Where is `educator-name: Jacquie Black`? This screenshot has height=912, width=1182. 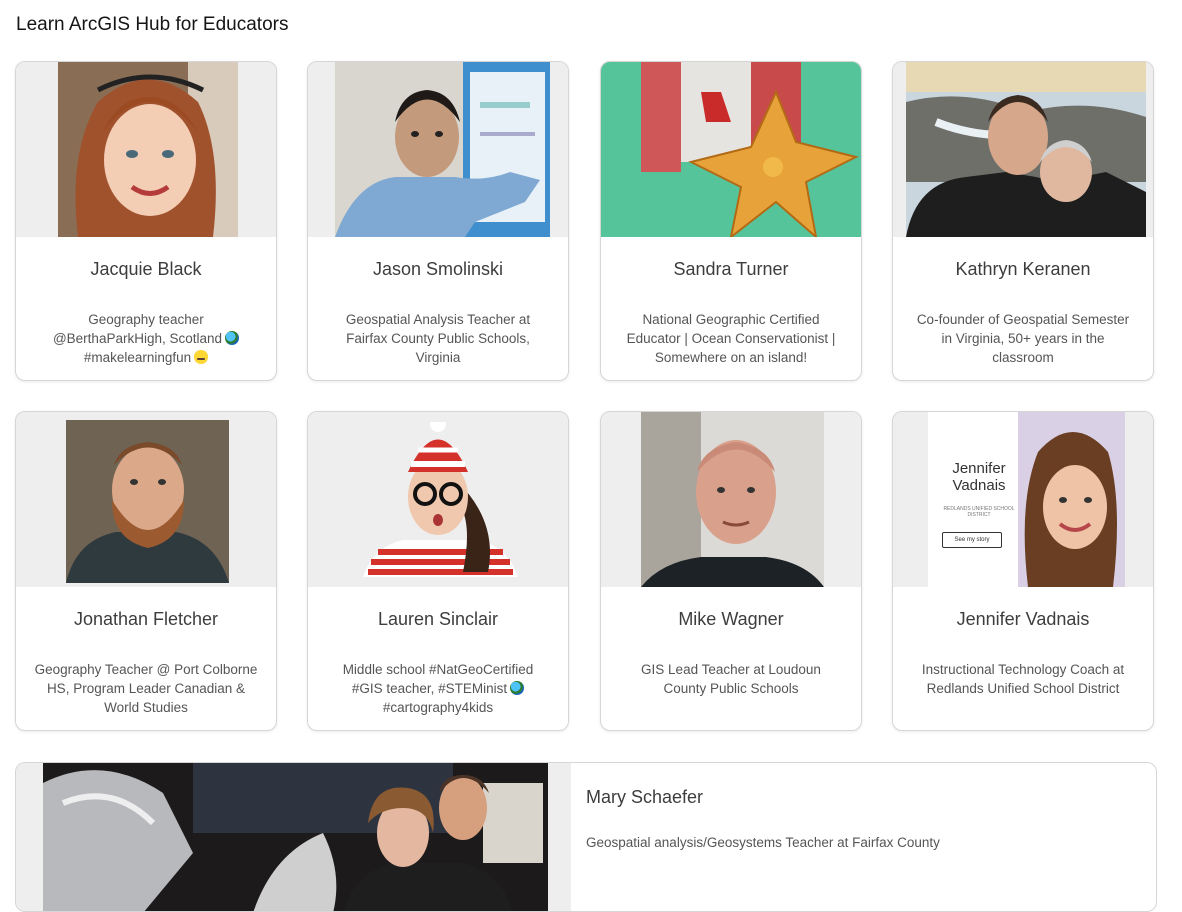
educator-name: Jacquie Black is located at coordinates (146, 269).